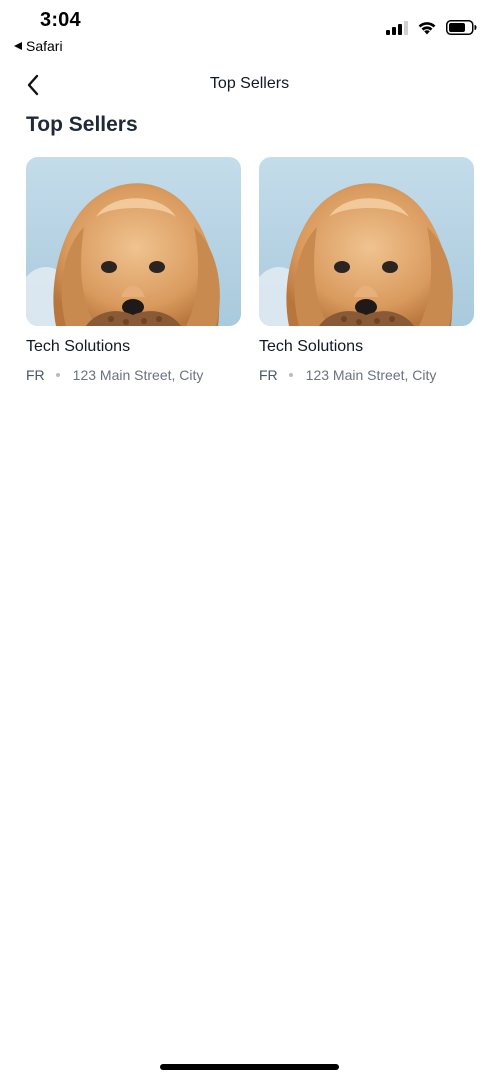  I want to click on status-time: 3:04, so click(60, 20).